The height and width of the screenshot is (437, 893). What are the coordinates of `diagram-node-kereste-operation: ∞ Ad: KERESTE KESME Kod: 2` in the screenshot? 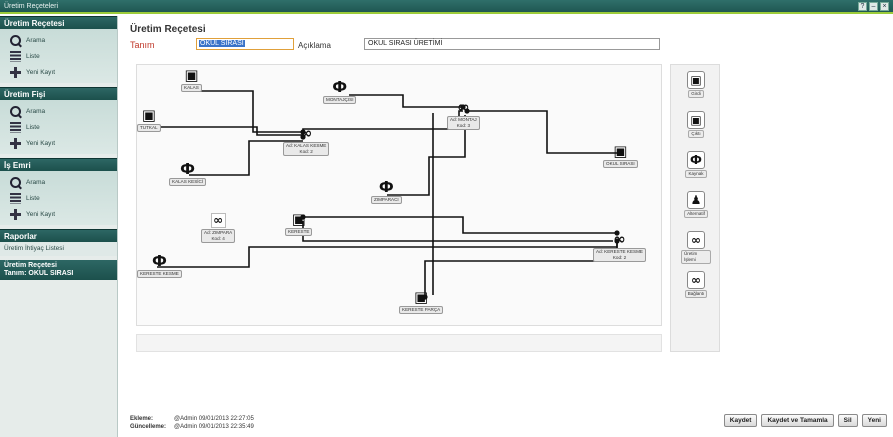 It's located at (619, 246).